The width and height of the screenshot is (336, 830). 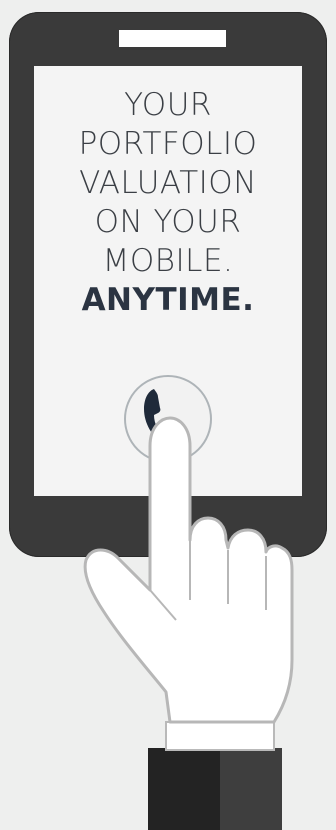 I want to click on shirt-cuff, so click(x=220, y=736).